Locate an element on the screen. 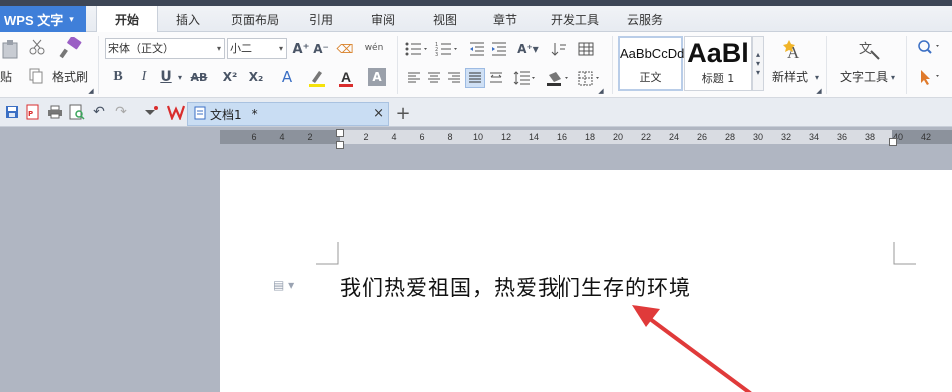  undo-icon: ↶ is located at coordinates (99, 112).